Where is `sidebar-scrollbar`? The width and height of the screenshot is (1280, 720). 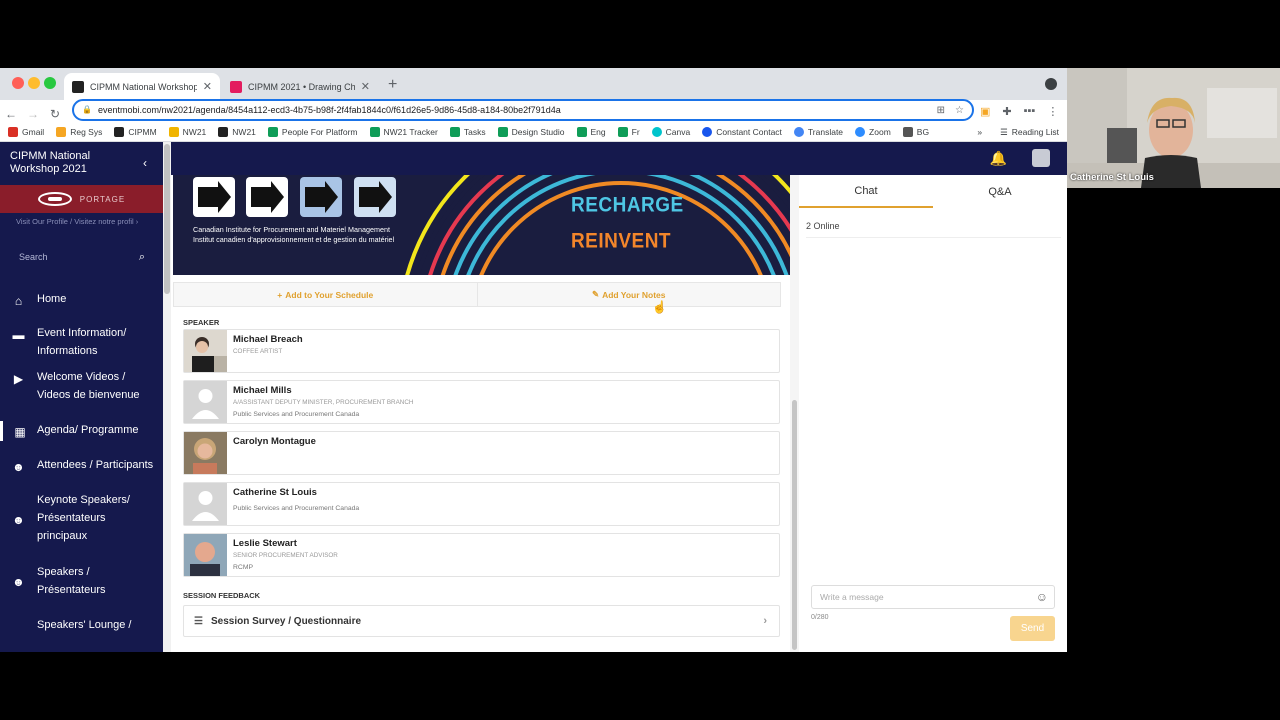
sidebar-scrollbar is located at coordinates (167, 397).